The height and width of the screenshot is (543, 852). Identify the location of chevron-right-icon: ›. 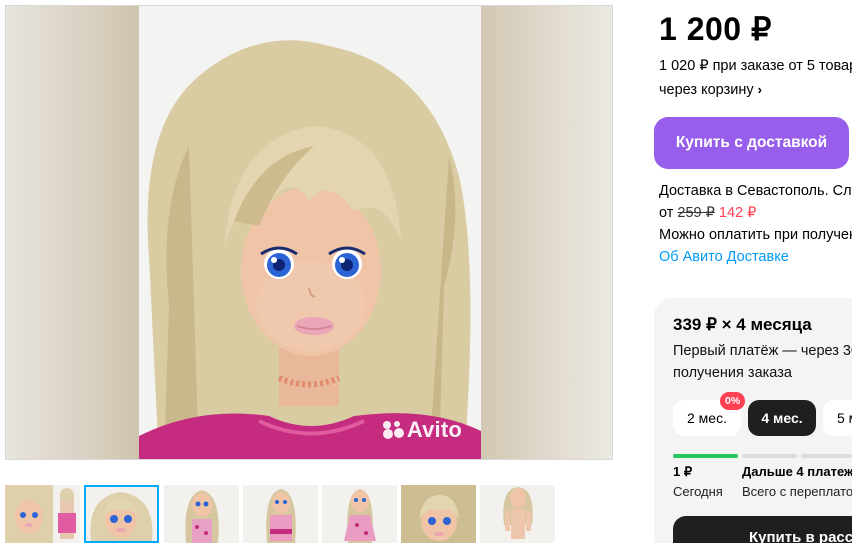
(759, 89).